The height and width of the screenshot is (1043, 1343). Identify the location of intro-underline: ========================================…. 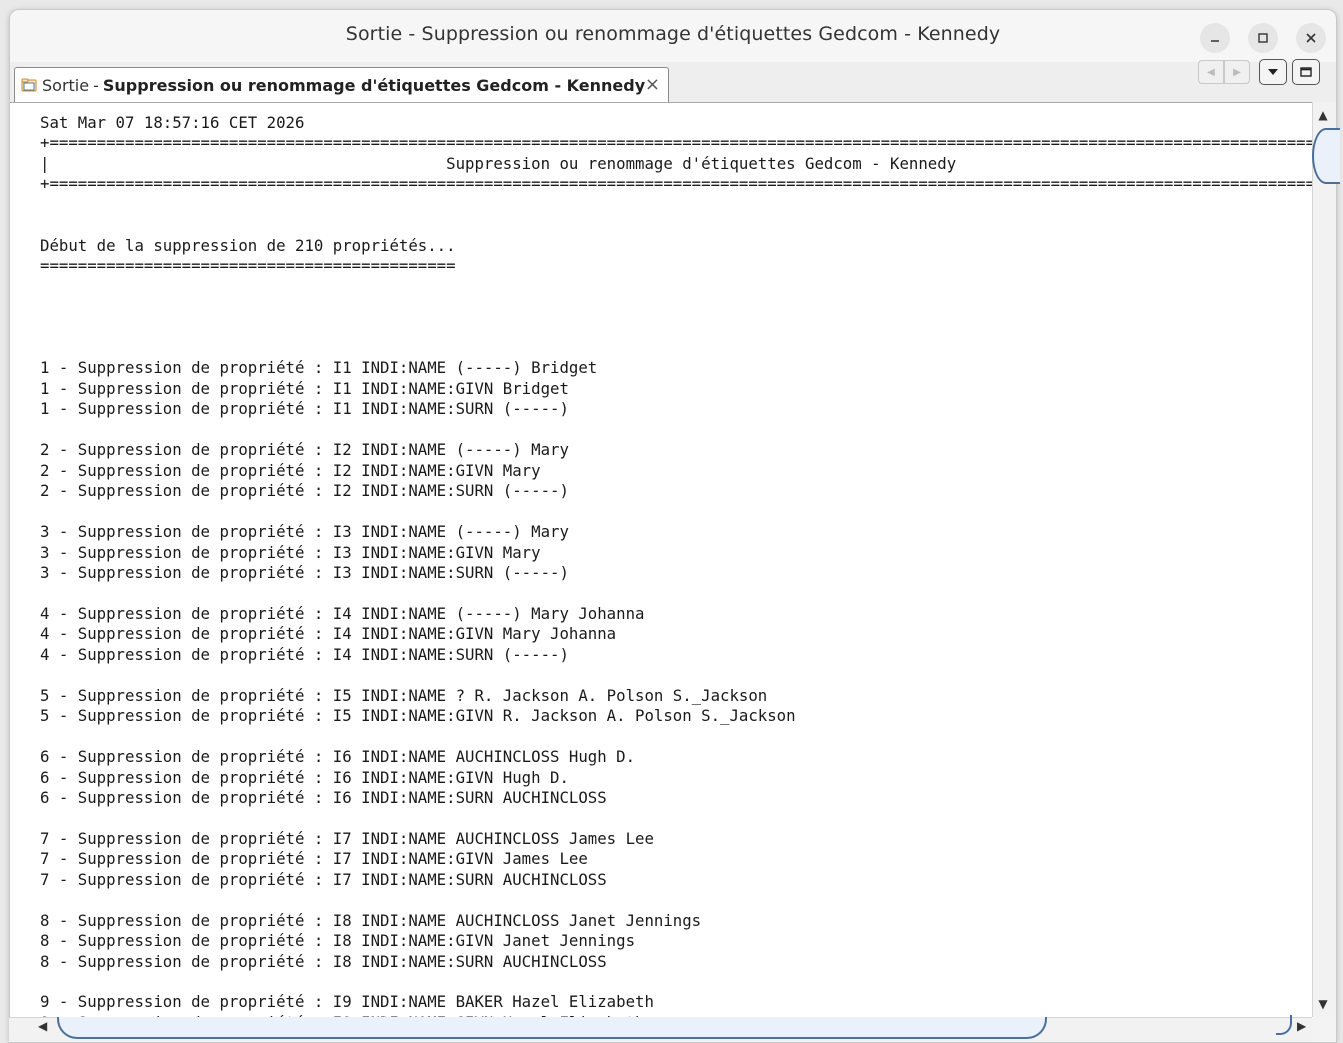
(248, 266).